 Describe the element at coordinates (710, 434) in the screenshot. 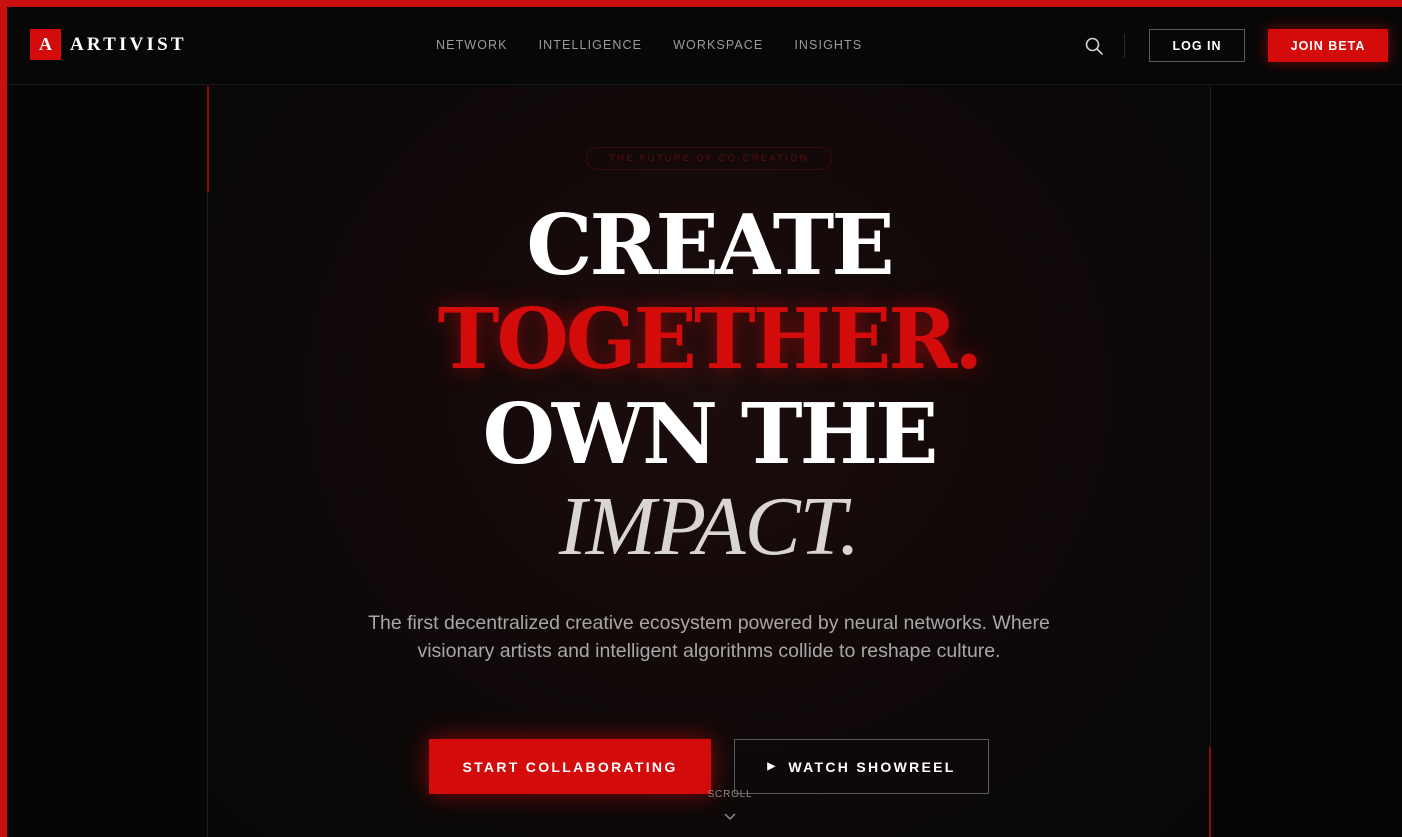

I see `headline-line-own-the: OWN THE` at that location.